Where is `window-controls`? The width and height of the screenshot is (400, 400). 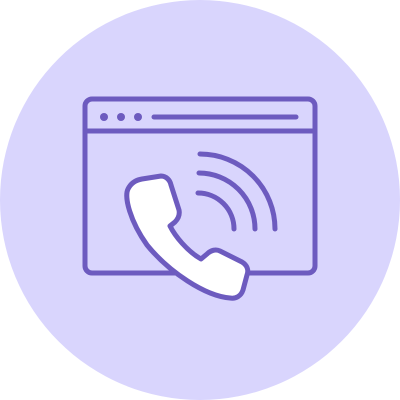 window-controls is located at coordinates (121, 117).